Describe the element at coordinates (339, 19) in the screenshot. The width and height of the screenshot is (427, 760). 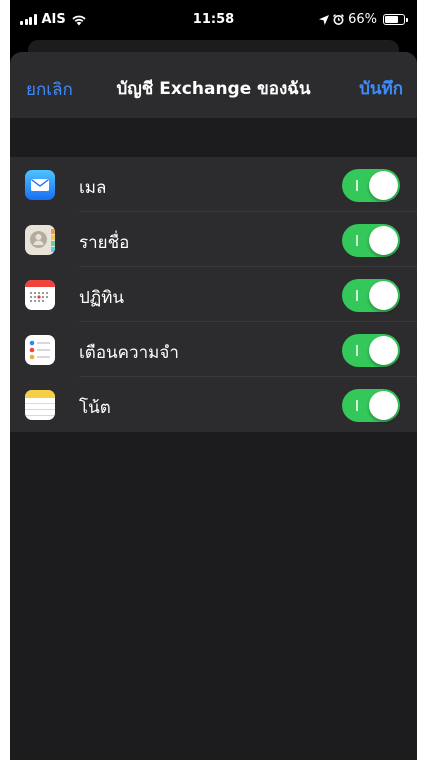
I see `alarm-icon` at that location.